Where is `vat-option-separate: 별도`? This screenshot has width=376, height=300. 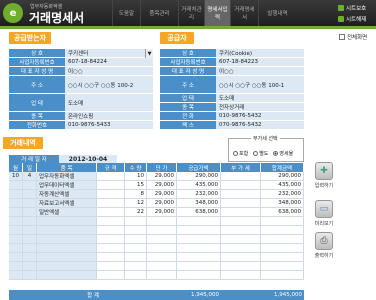 vat-option-separate: 별도 is located at coordinates (260, 153).